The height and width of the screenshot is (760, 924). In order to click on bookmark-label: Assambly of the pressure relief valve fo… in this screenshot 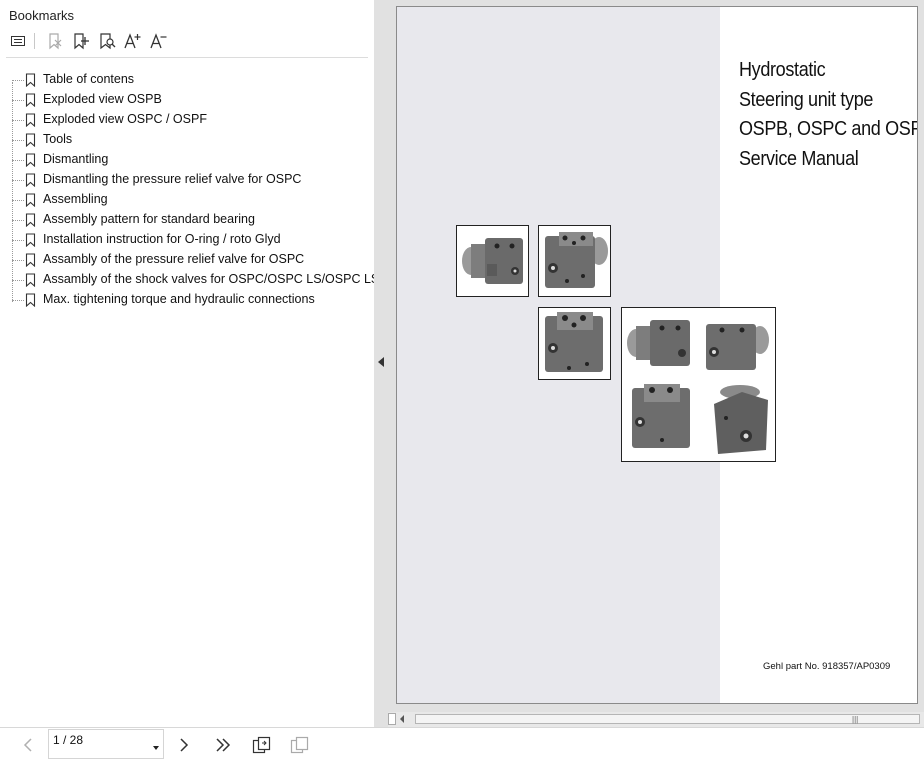, I will do `click(174, 259)`.